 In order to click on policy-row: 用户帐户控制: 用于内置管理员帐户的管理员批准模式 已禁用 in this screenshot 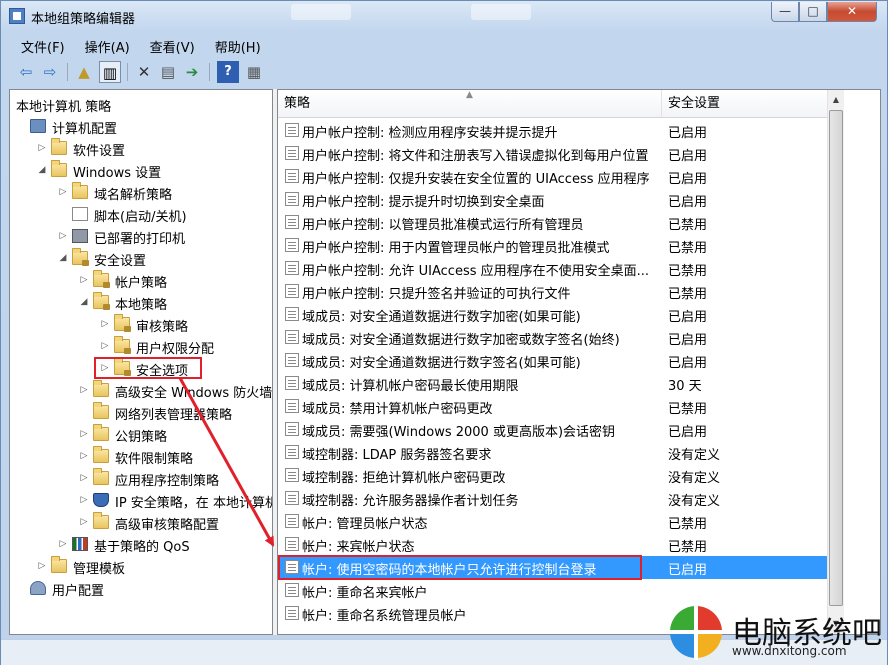, I will do `click(552, 245)`.